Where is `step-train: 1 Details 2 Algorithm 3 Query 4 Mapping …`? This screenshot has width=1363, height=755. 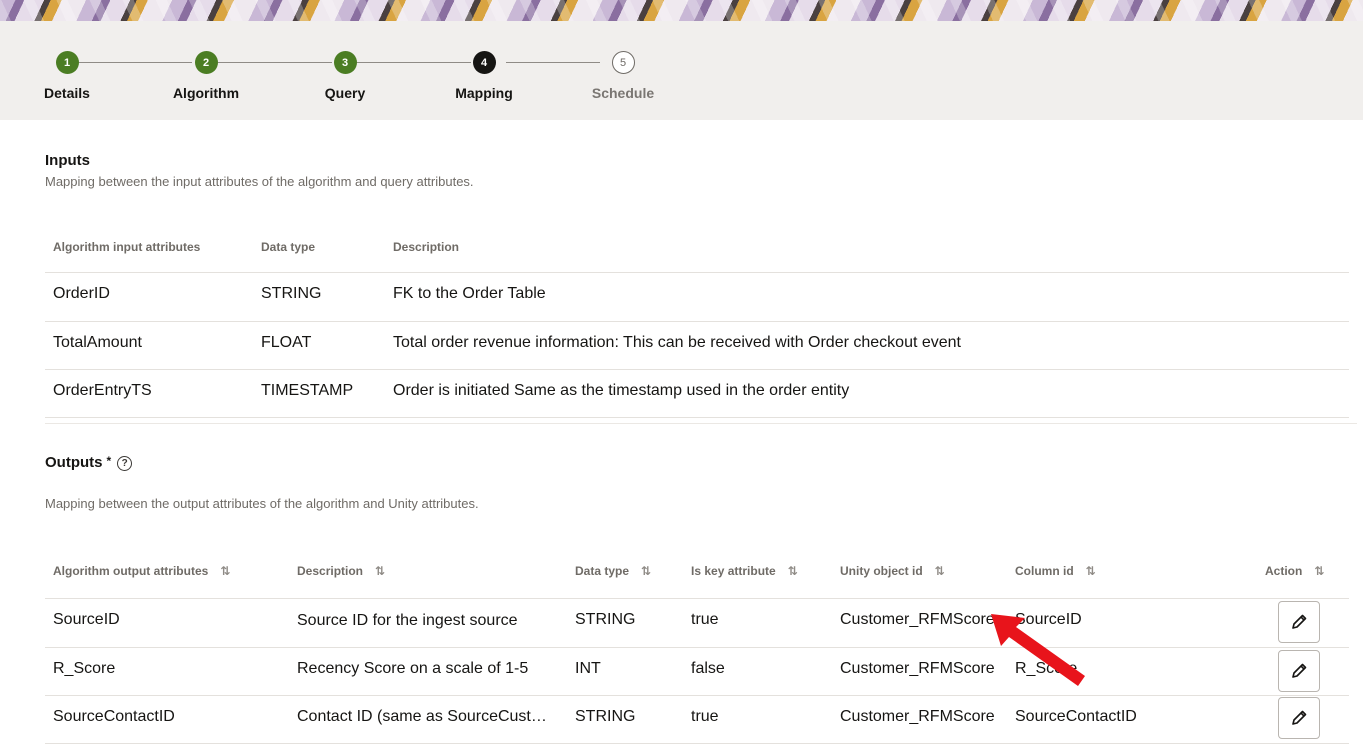
step-train: 1 Details 2 Algorithm 3 Query 4 Mapping … is located at coordinates (681, 70).